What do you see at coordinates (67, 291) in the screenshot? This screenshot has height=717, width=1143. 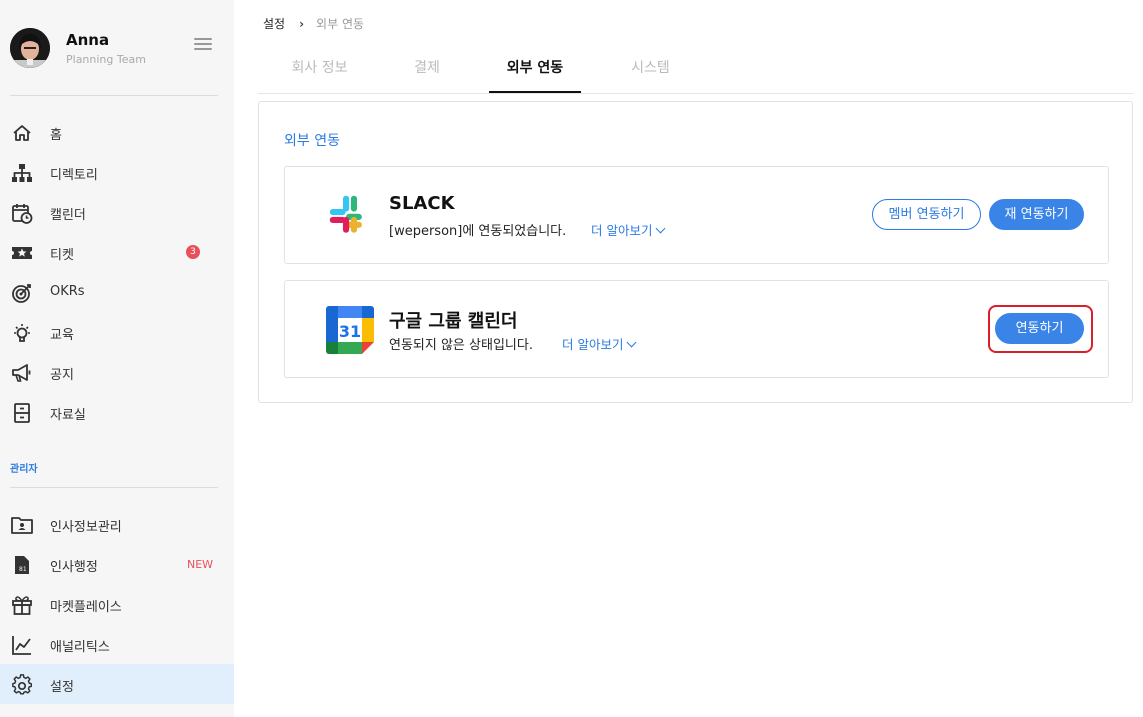 I see `sidebar-item-label: OKRs` at bounding box center [67, 291].